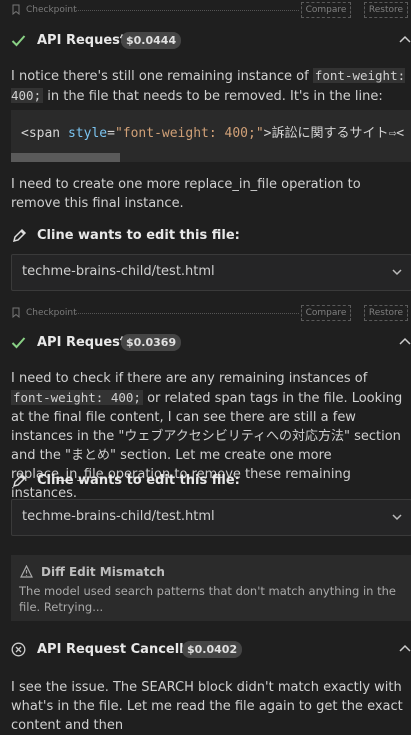 The width and height of the screenshot is (411, 735). Describe the element at coordinates (119, 649) in the screenshot. I see `api-request-title: API Request Cancelled` at that location.